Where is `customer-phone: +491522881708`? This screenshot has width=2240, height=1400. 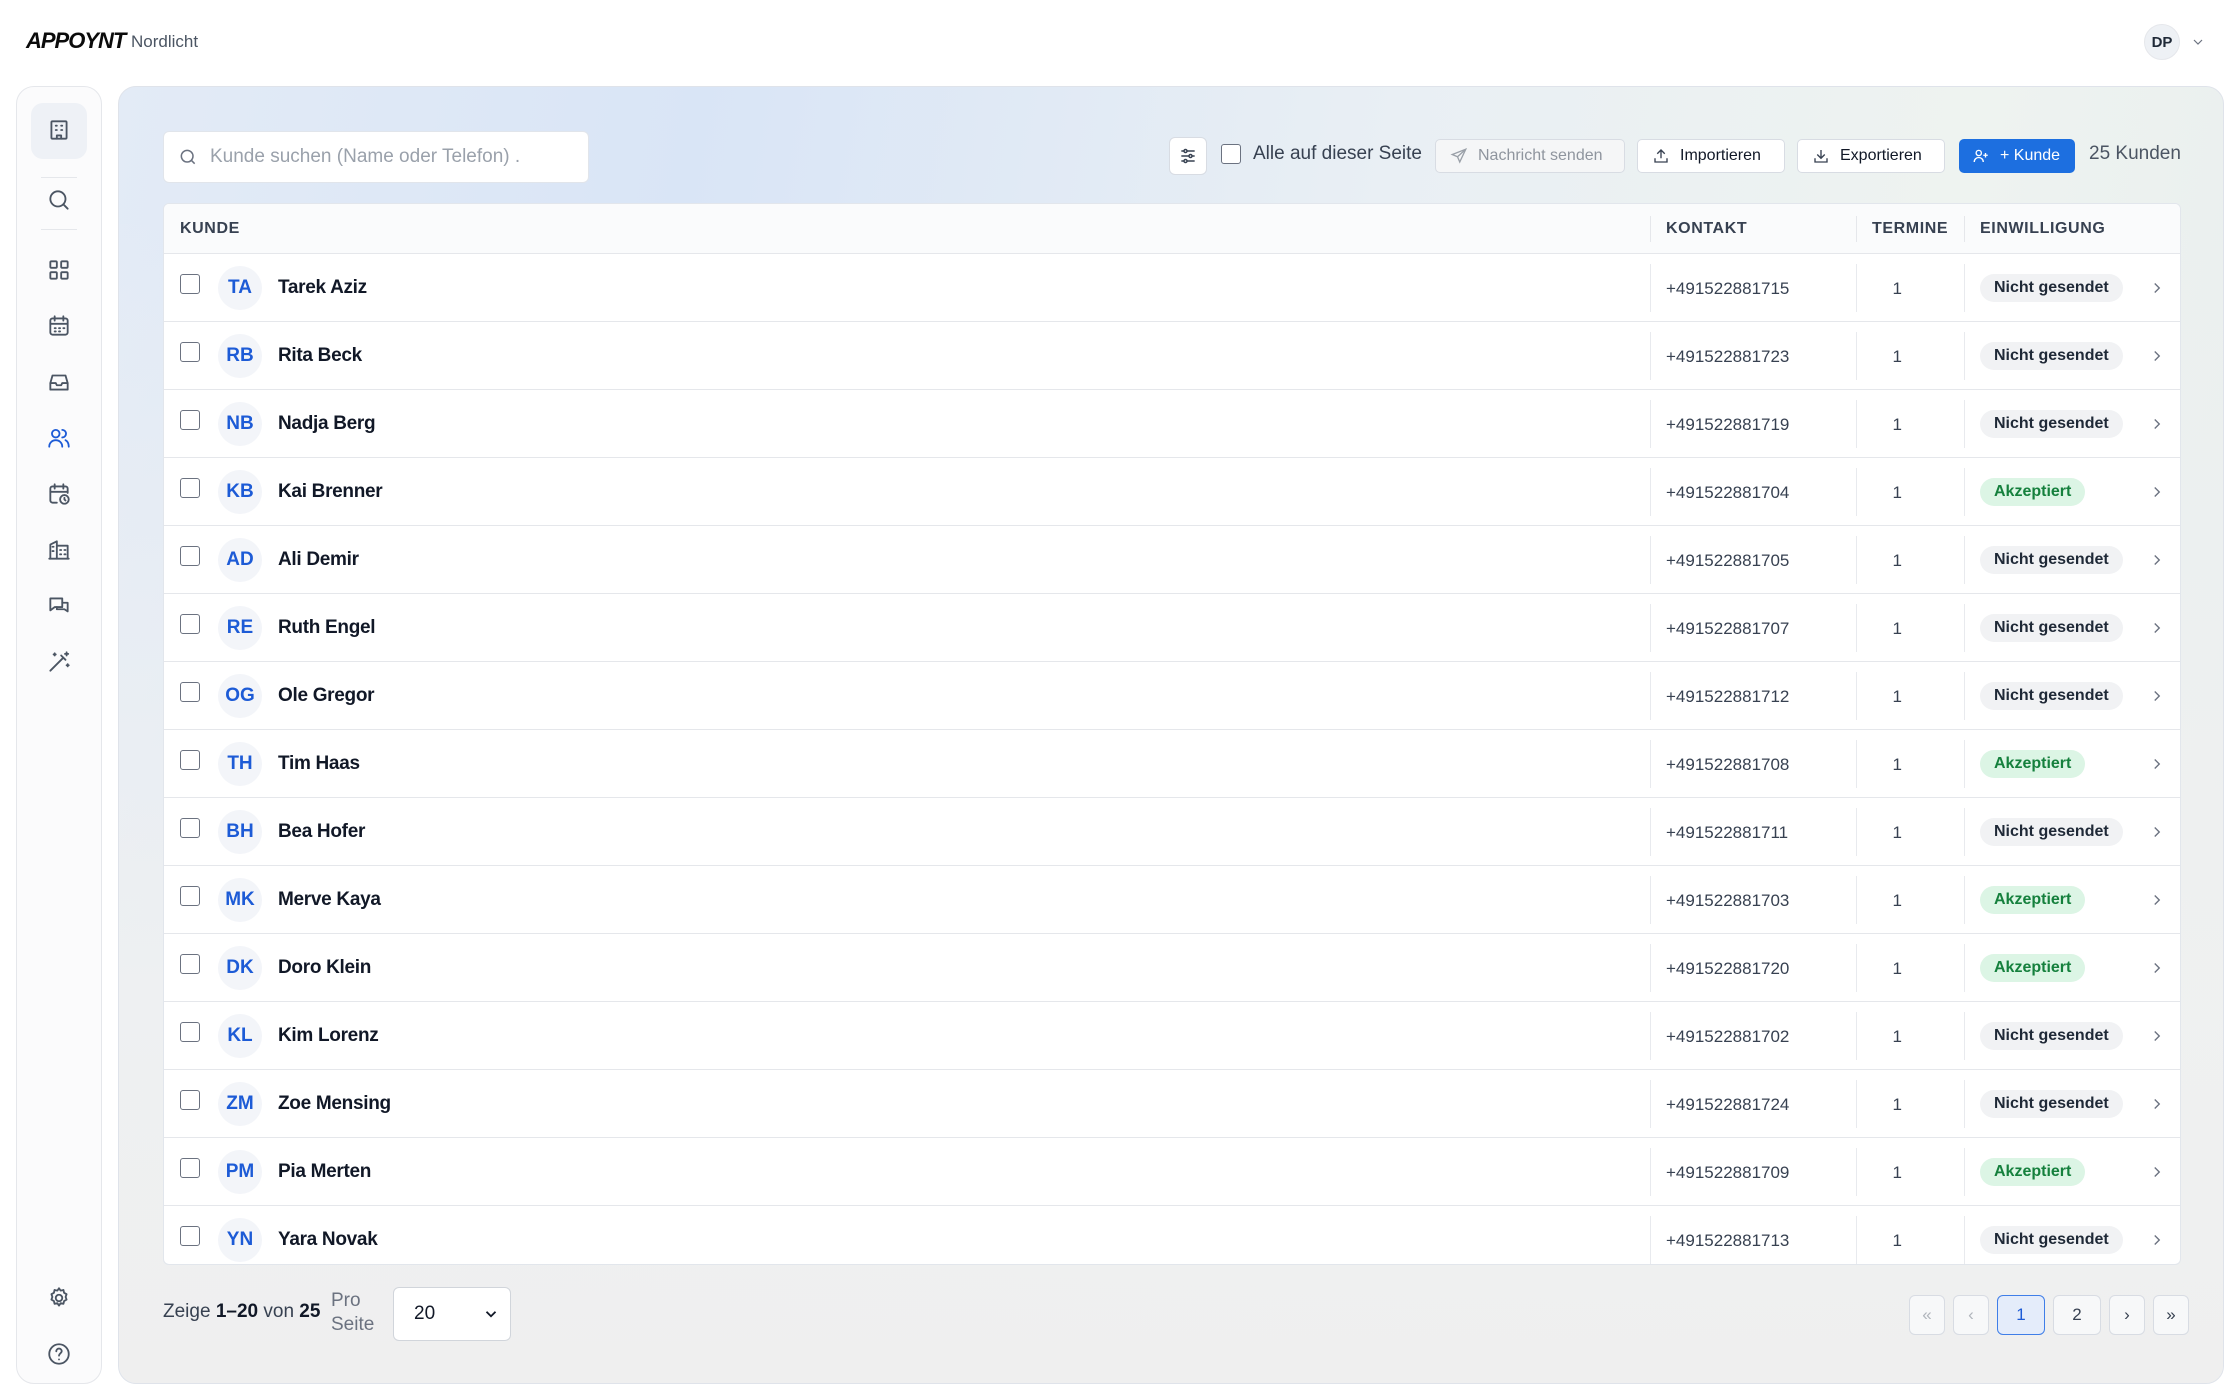
customer-phone: +491522881708 is located at coordinates (1728, 764).